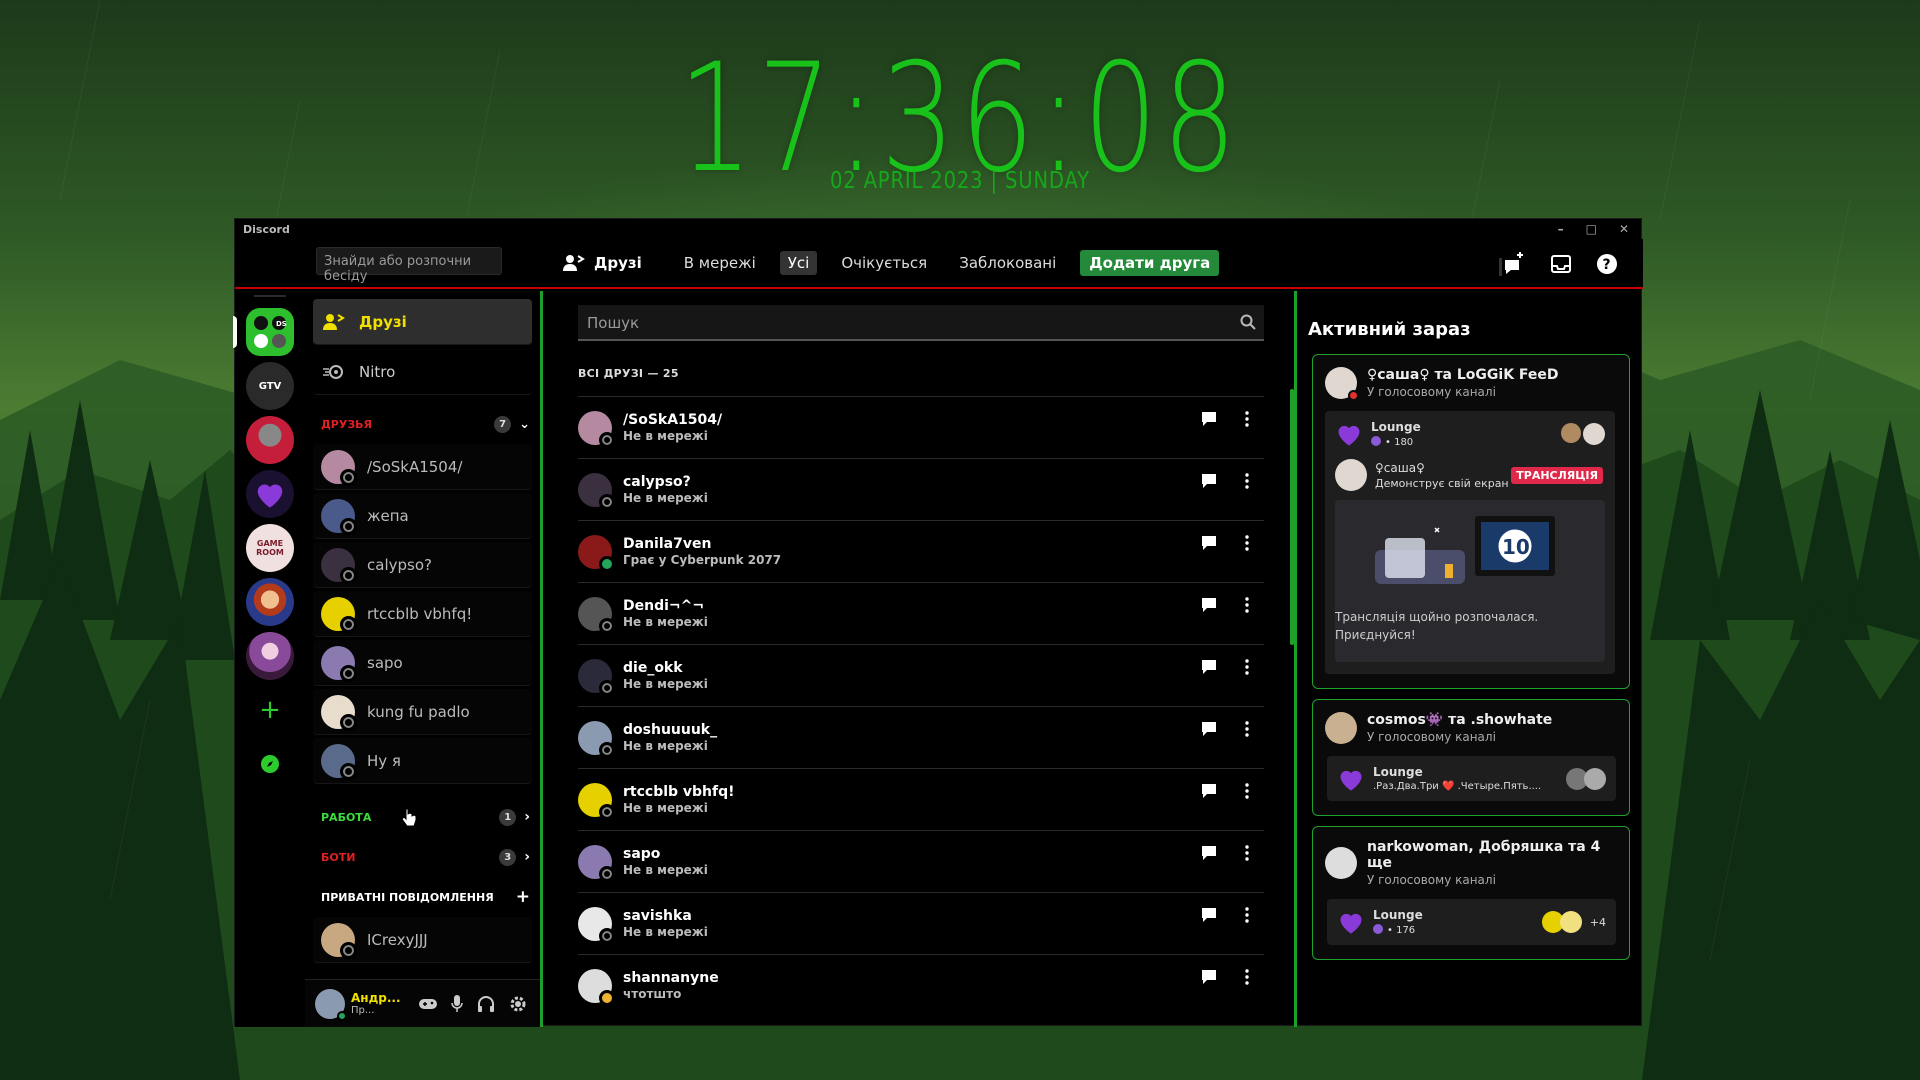 This screenshot has height=1080, width=1920. I want to click on group-icon: DS, so click(270, 332).